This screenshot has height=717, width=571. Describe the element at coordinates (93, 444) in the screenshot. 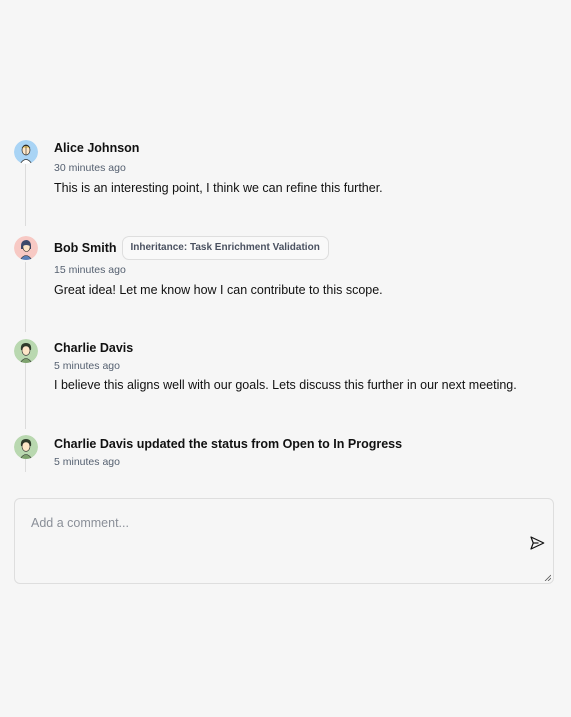

I see `activity-actor: Charlie Davis` at that location.